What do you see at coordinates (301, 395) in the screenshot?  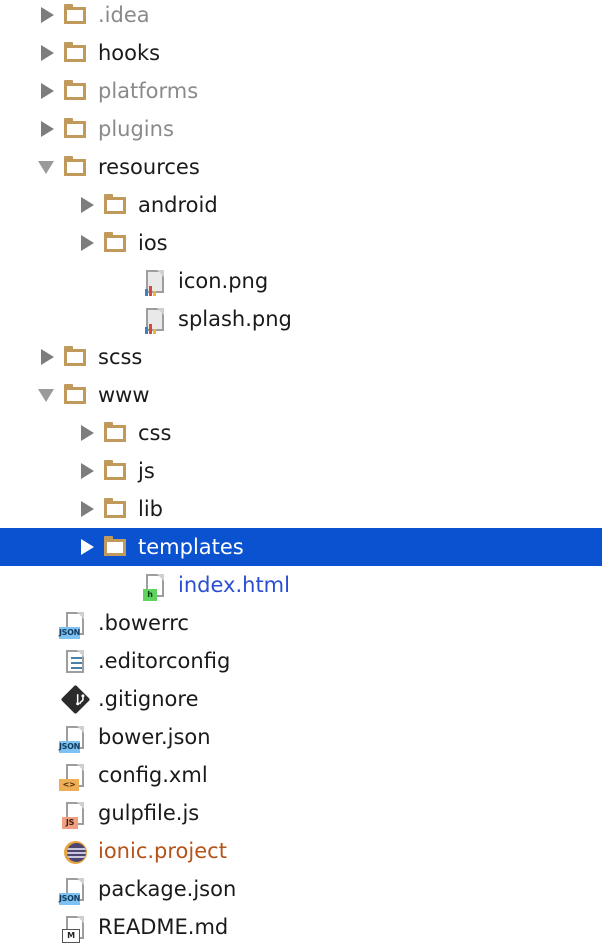 I see `tree-row: www` at bounding box center [301, 395].